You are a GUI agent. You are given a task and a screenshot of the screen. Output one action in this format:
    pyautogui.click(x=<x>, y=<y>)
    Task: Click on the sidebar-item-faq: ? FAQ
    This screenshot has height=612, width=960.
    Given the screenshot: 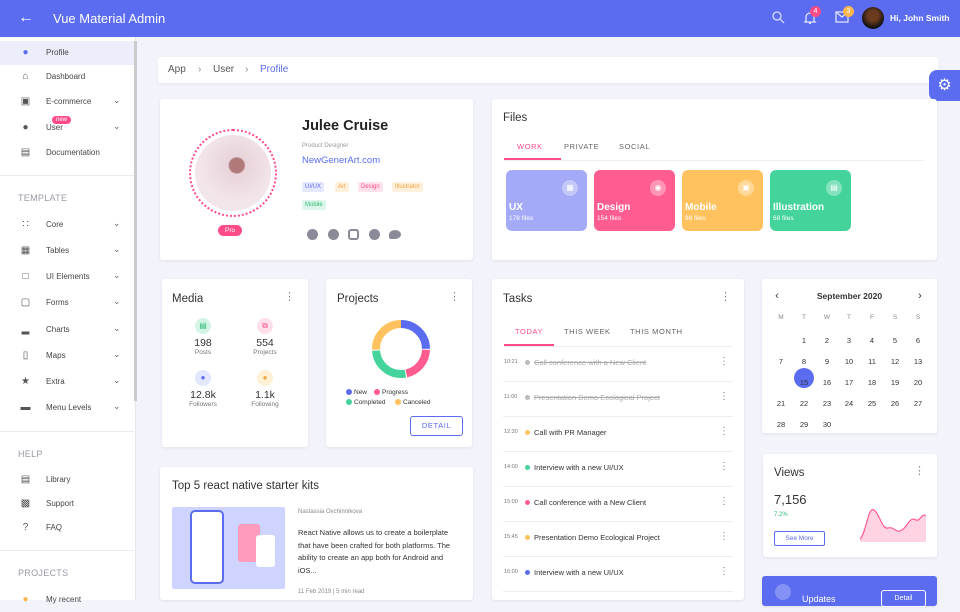 What is the action you would take?
    pyautogui.click(x=67, y=528)
    